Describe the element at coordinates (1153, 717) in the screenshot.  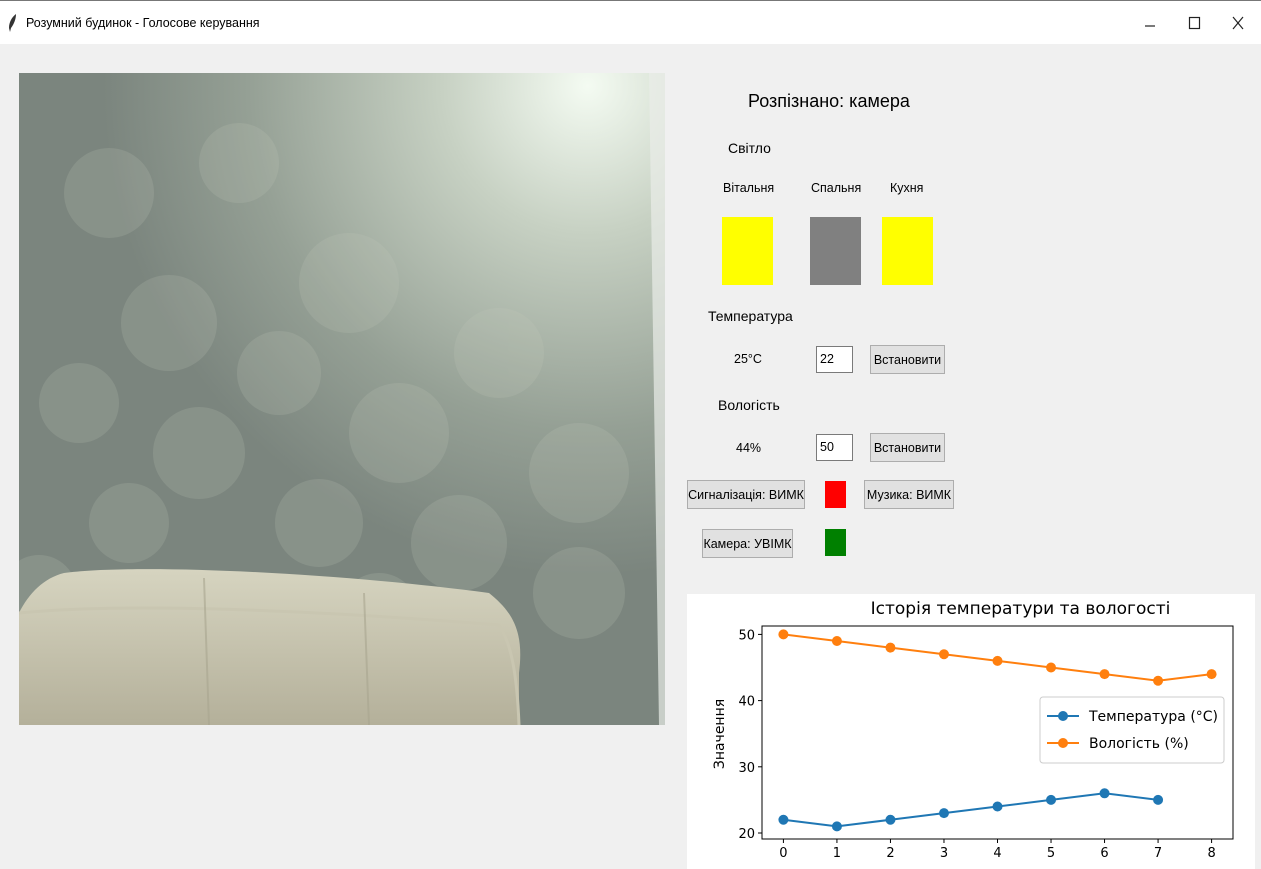
I see `legend-label-0: Температура (°C)` at that location.